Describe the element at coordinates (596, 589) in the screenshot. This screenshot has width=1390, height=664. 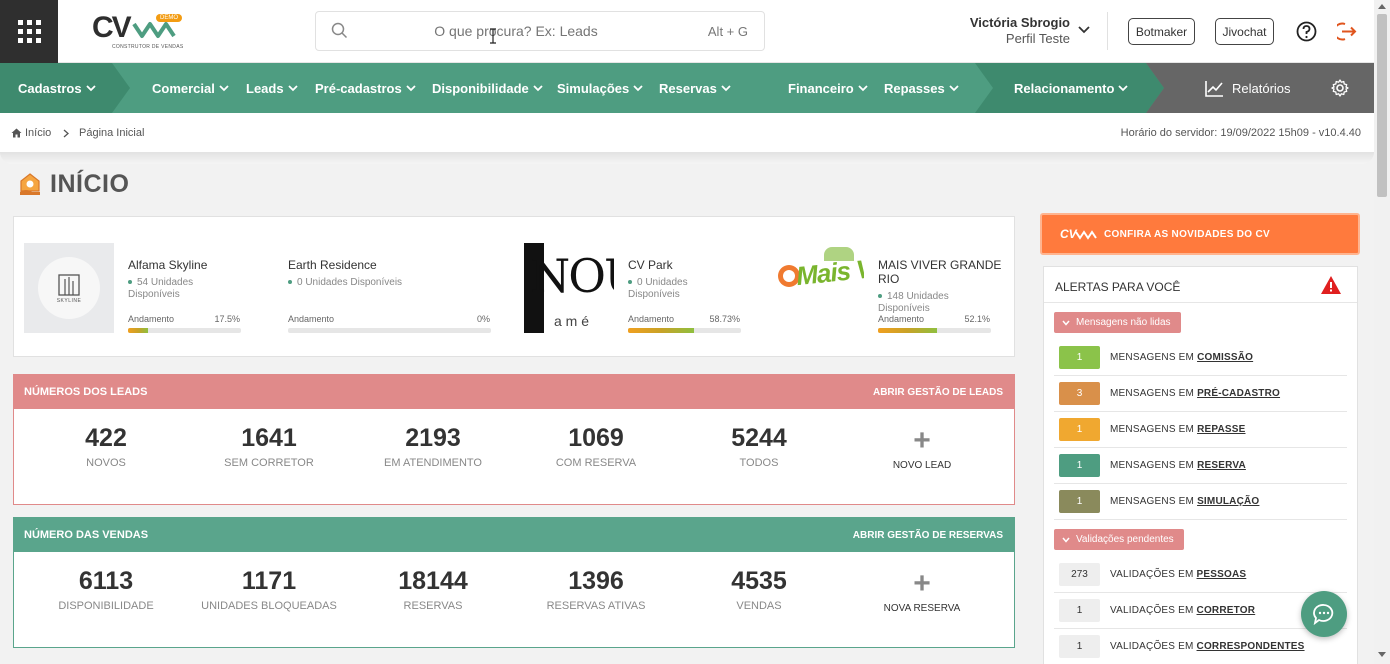
I see `sales-stat-reservas-ativas: 1396 RESERVAS ATIVAS` at that location.